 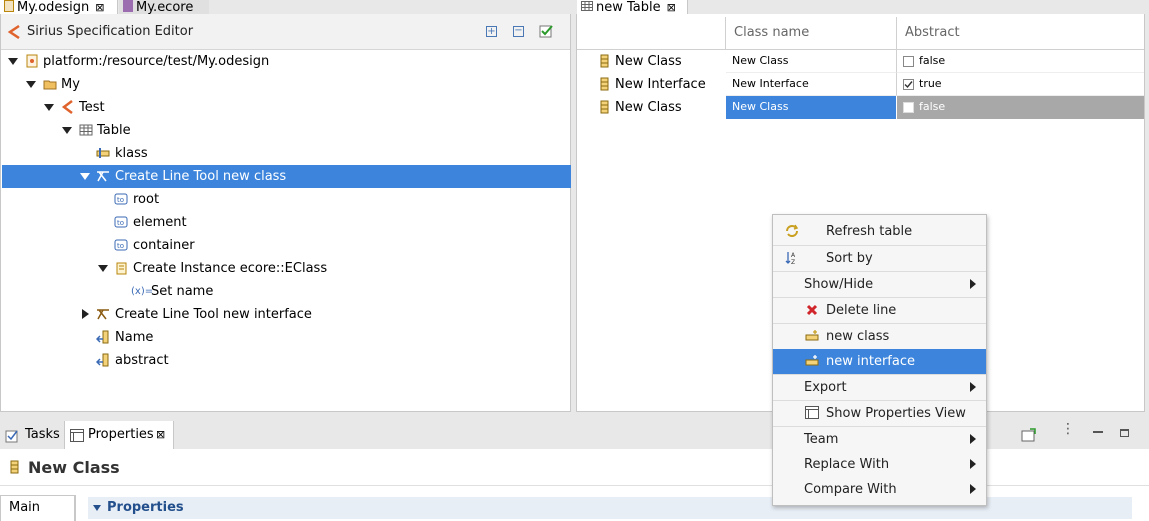 I want to click on menu-item-label: Sort by, so click(x=849, y=258).